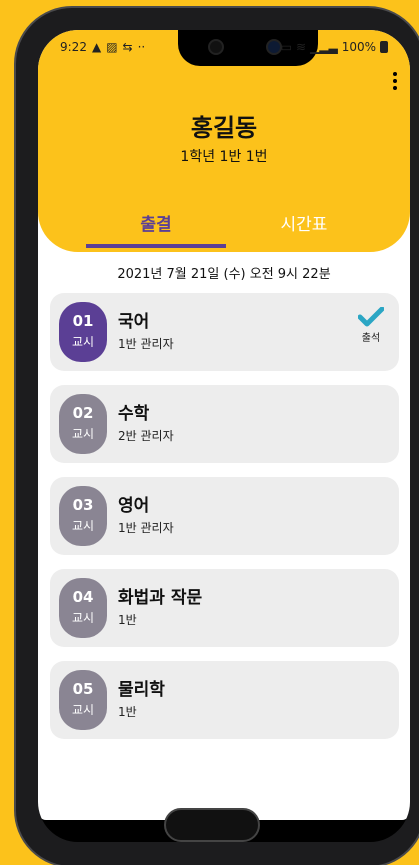  I want to click on student-name: 홍길동, so click(224, 128).